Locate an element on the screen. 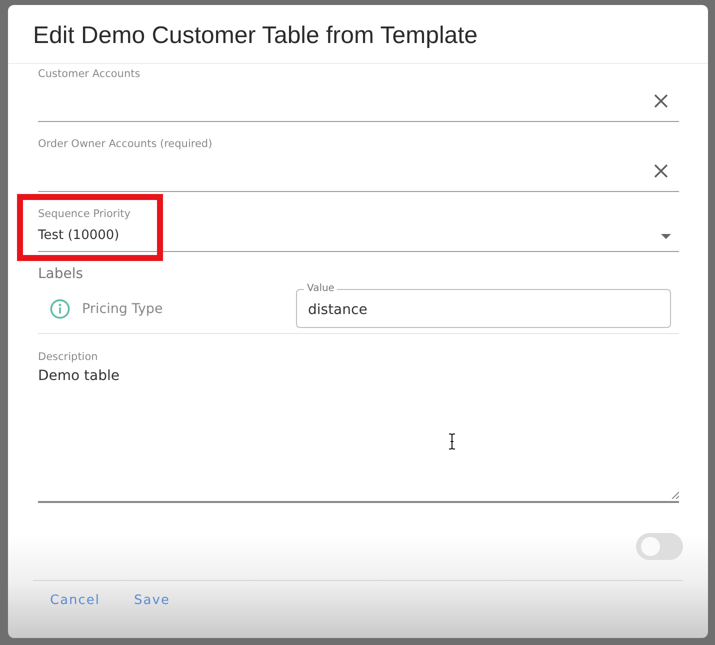  field-label: Sequence Priority is located at coordinates (84, 214).